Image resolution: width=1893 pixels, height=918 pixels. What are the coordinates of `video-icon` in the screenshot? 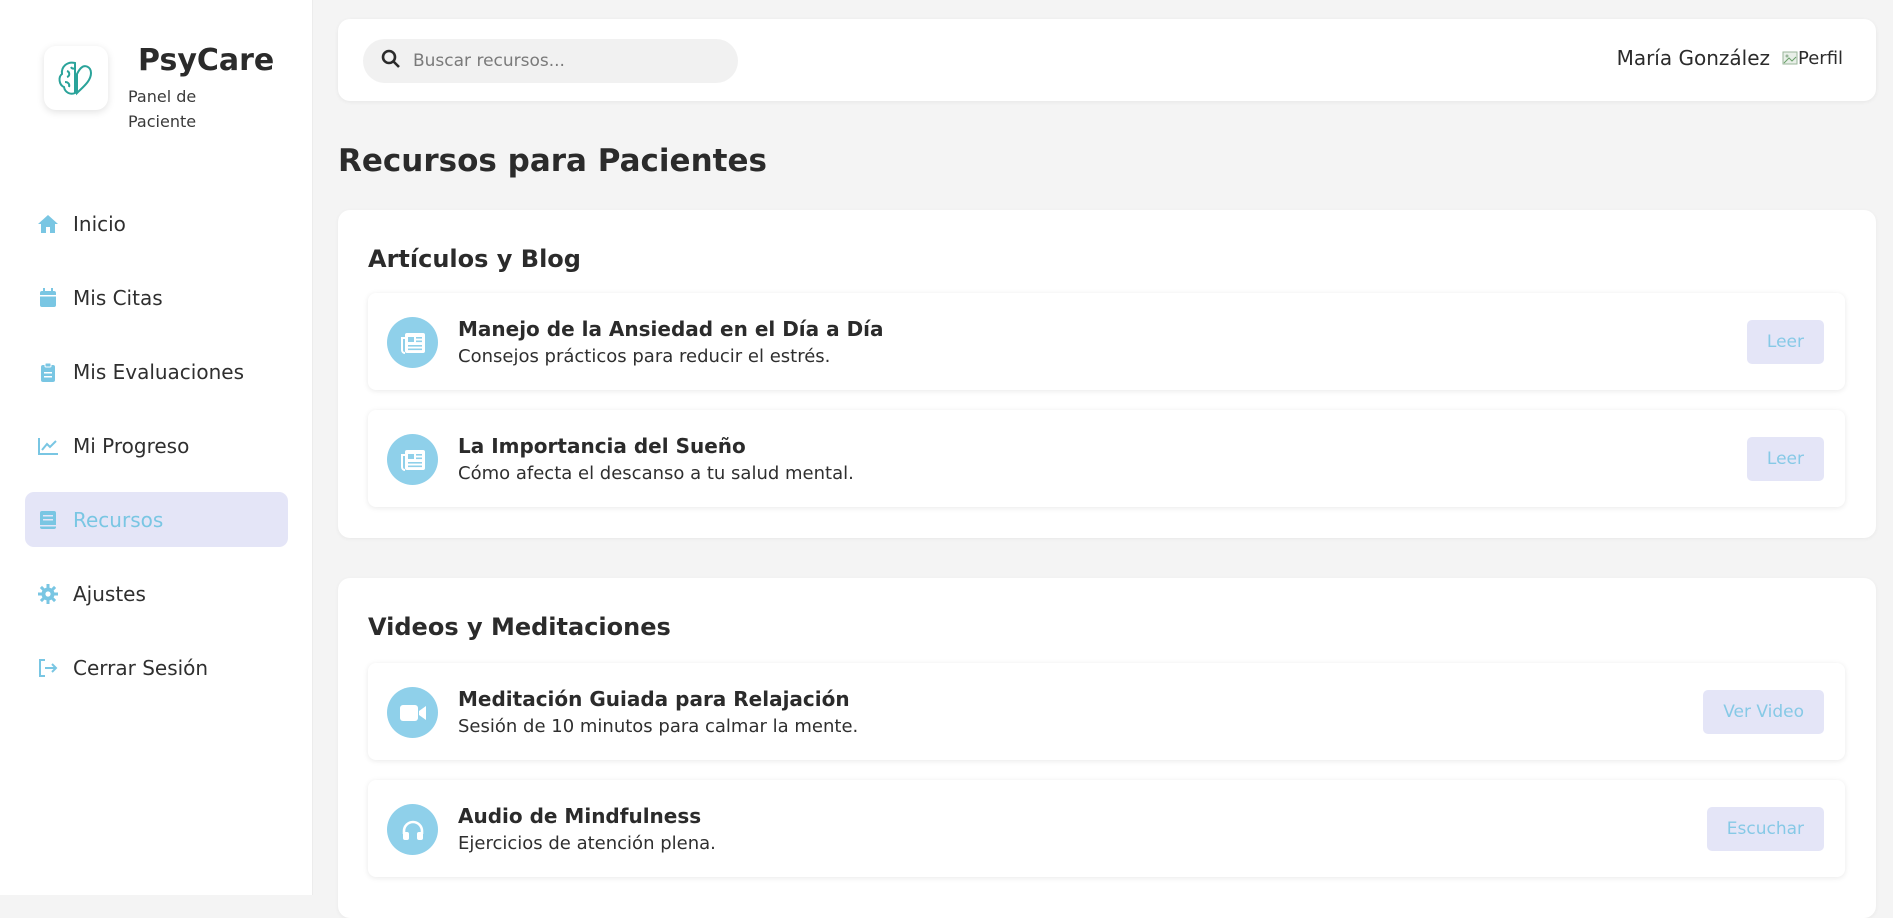 It's located at (412, 712).